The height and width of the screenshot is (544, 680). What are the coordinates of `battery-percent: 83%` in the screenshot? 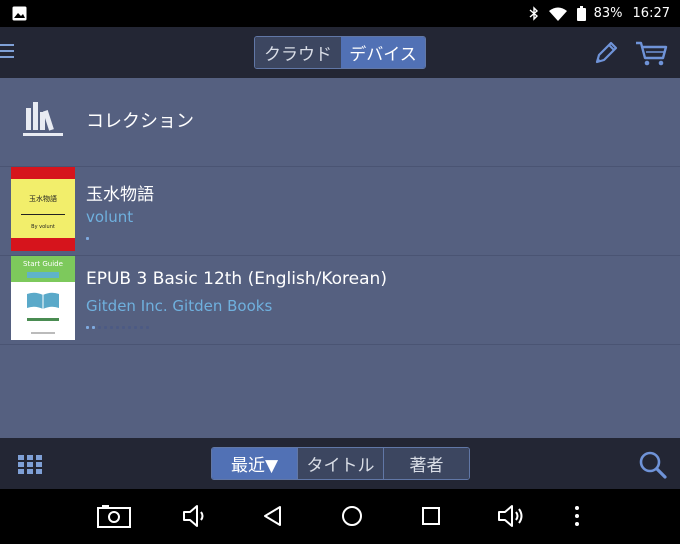 It's located at (608, 13).